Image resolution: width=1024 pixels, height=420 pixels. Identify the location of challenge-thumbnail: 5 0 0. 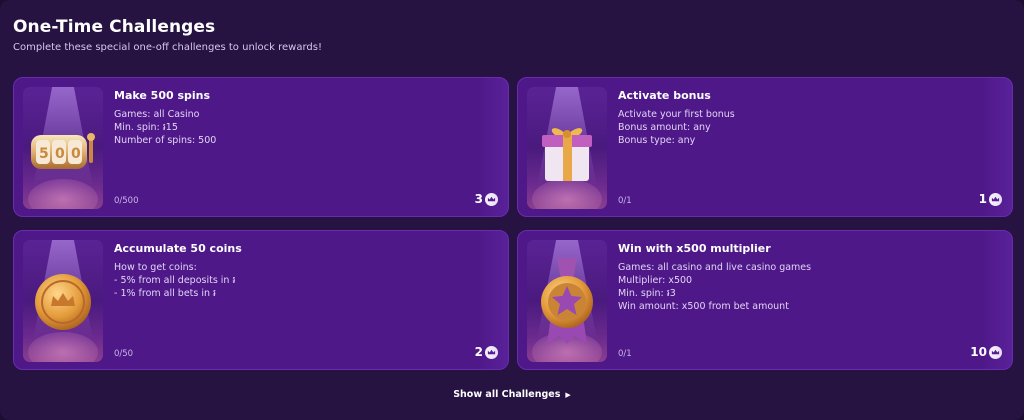
(63, 148).